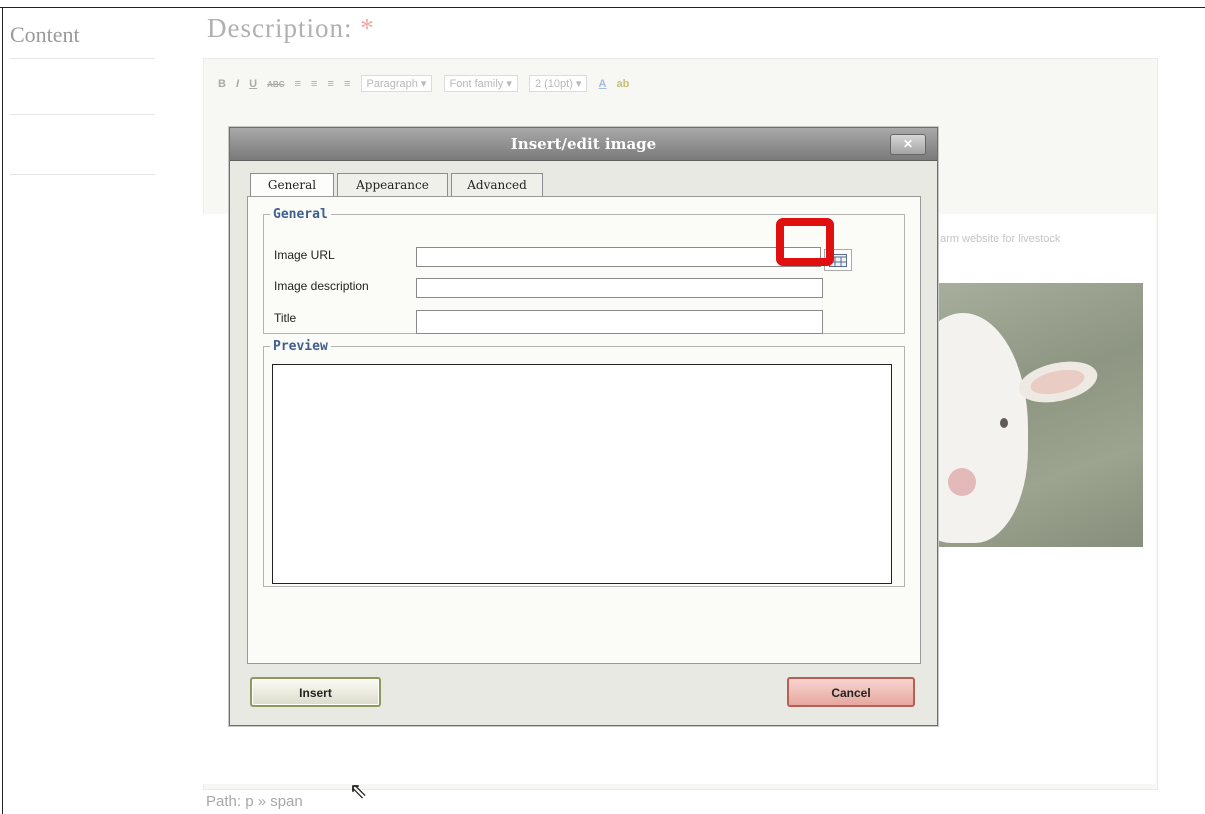  Describe the element at coordinates (331, 84) in the screenshot. I see `align-right-button: ≡` at that location.